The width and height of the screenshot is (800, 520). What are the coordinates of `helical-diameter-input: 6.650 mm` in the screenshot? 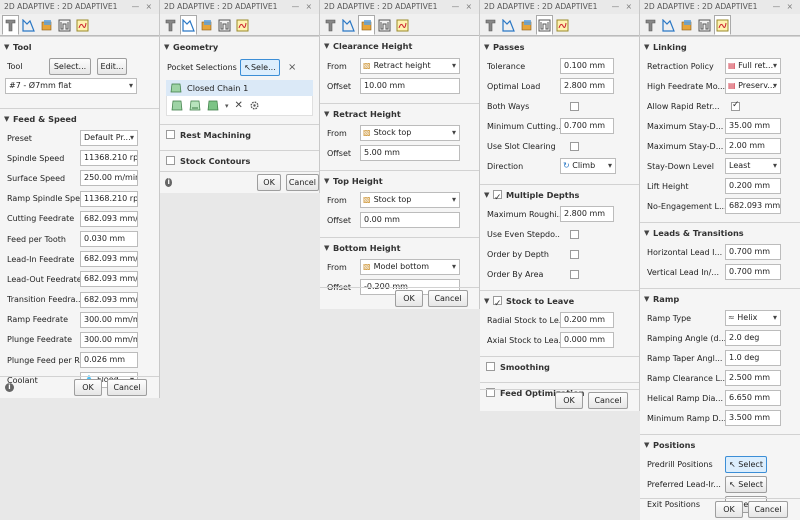 It's located at (753, 398).